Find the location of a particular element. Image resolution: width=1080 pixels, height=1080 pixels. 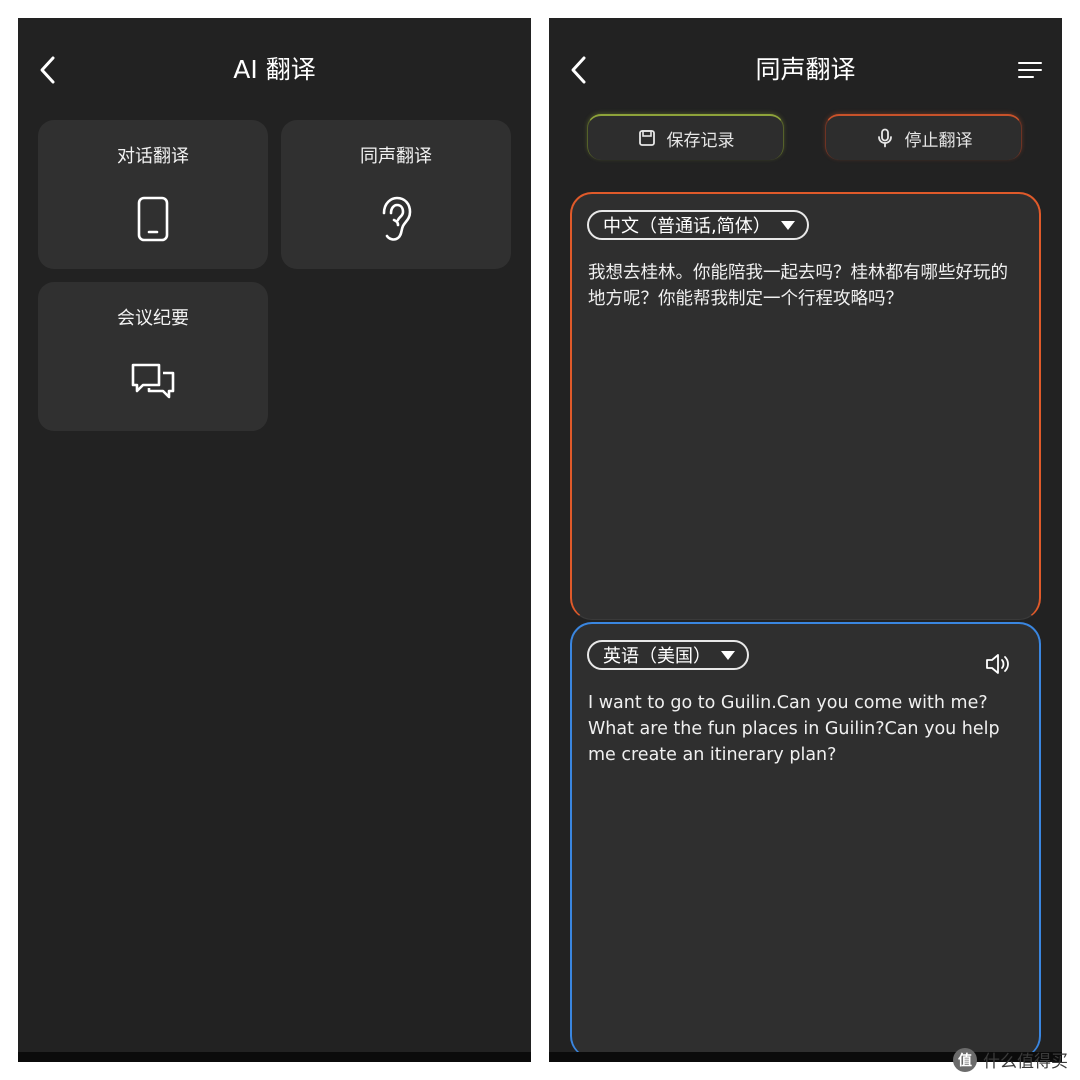

save-record-label: 保存记录 is located at coordinates (700, 140).